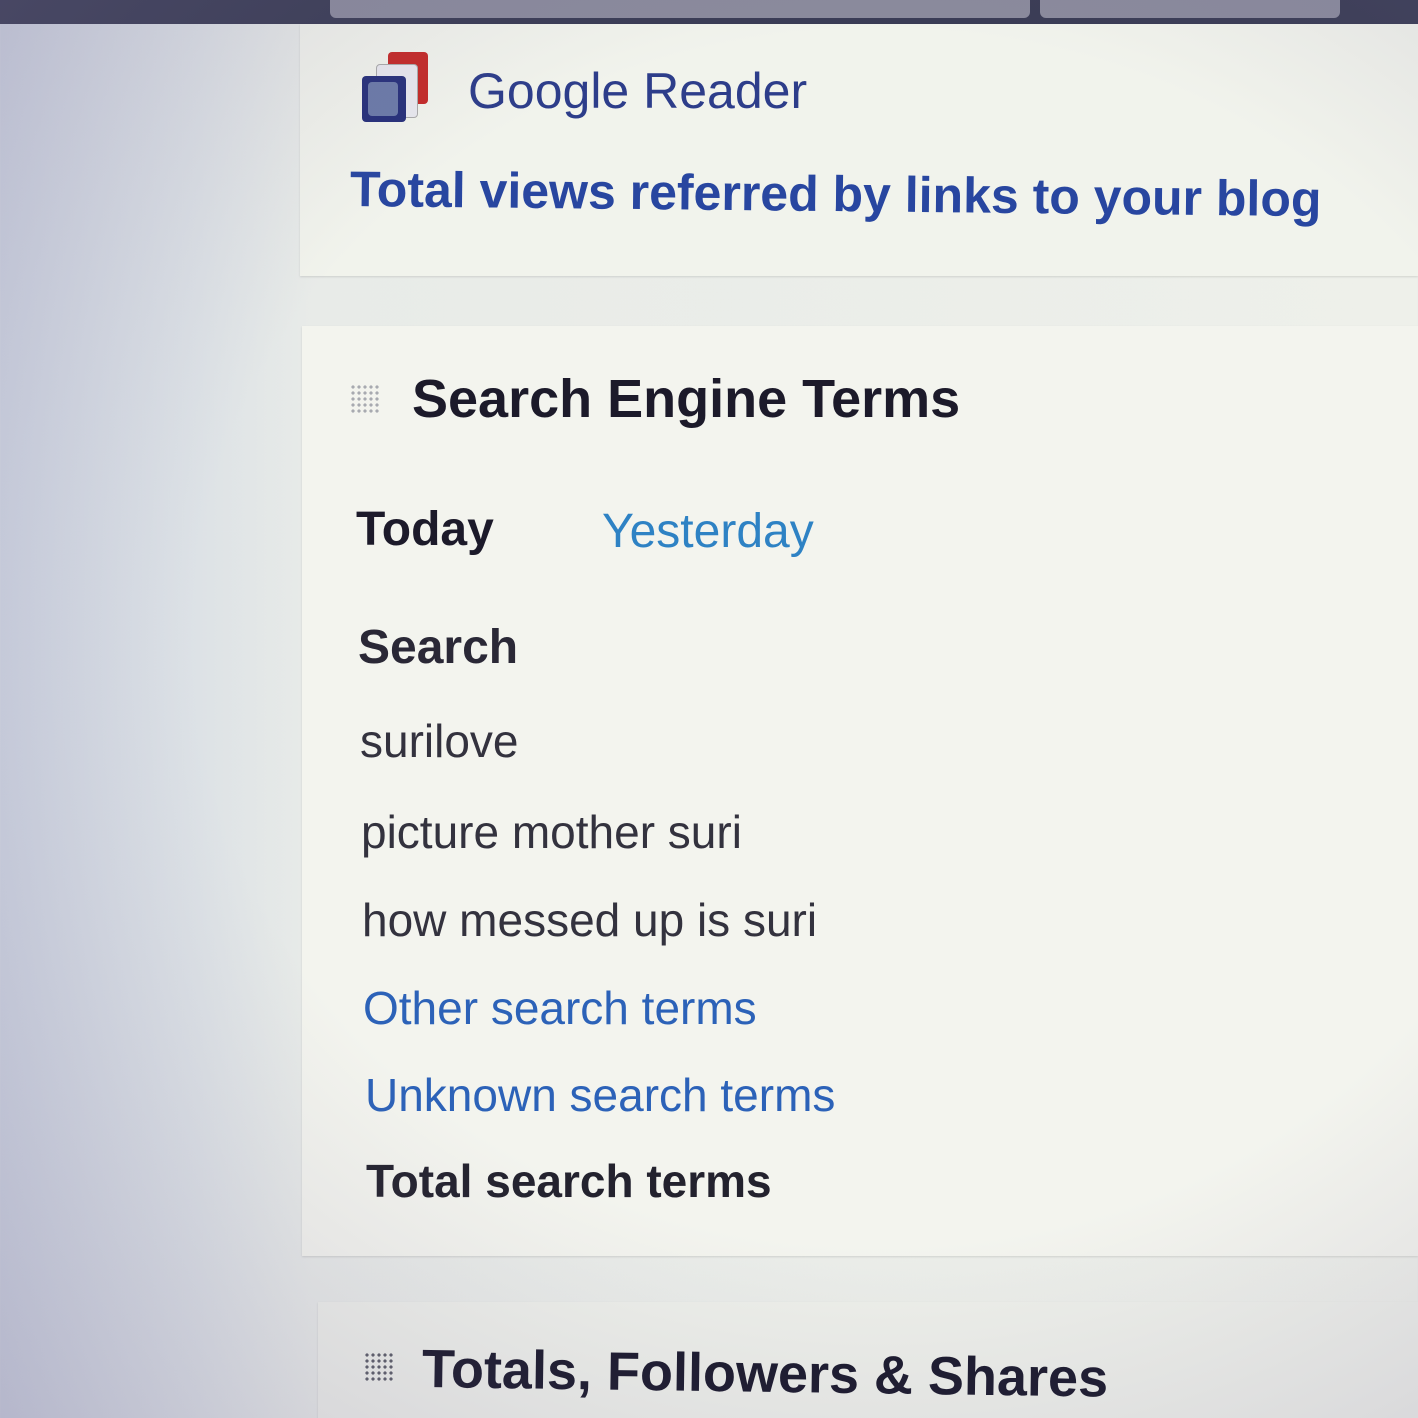  I want to click on browser-tab-strip, so click(709, 12).